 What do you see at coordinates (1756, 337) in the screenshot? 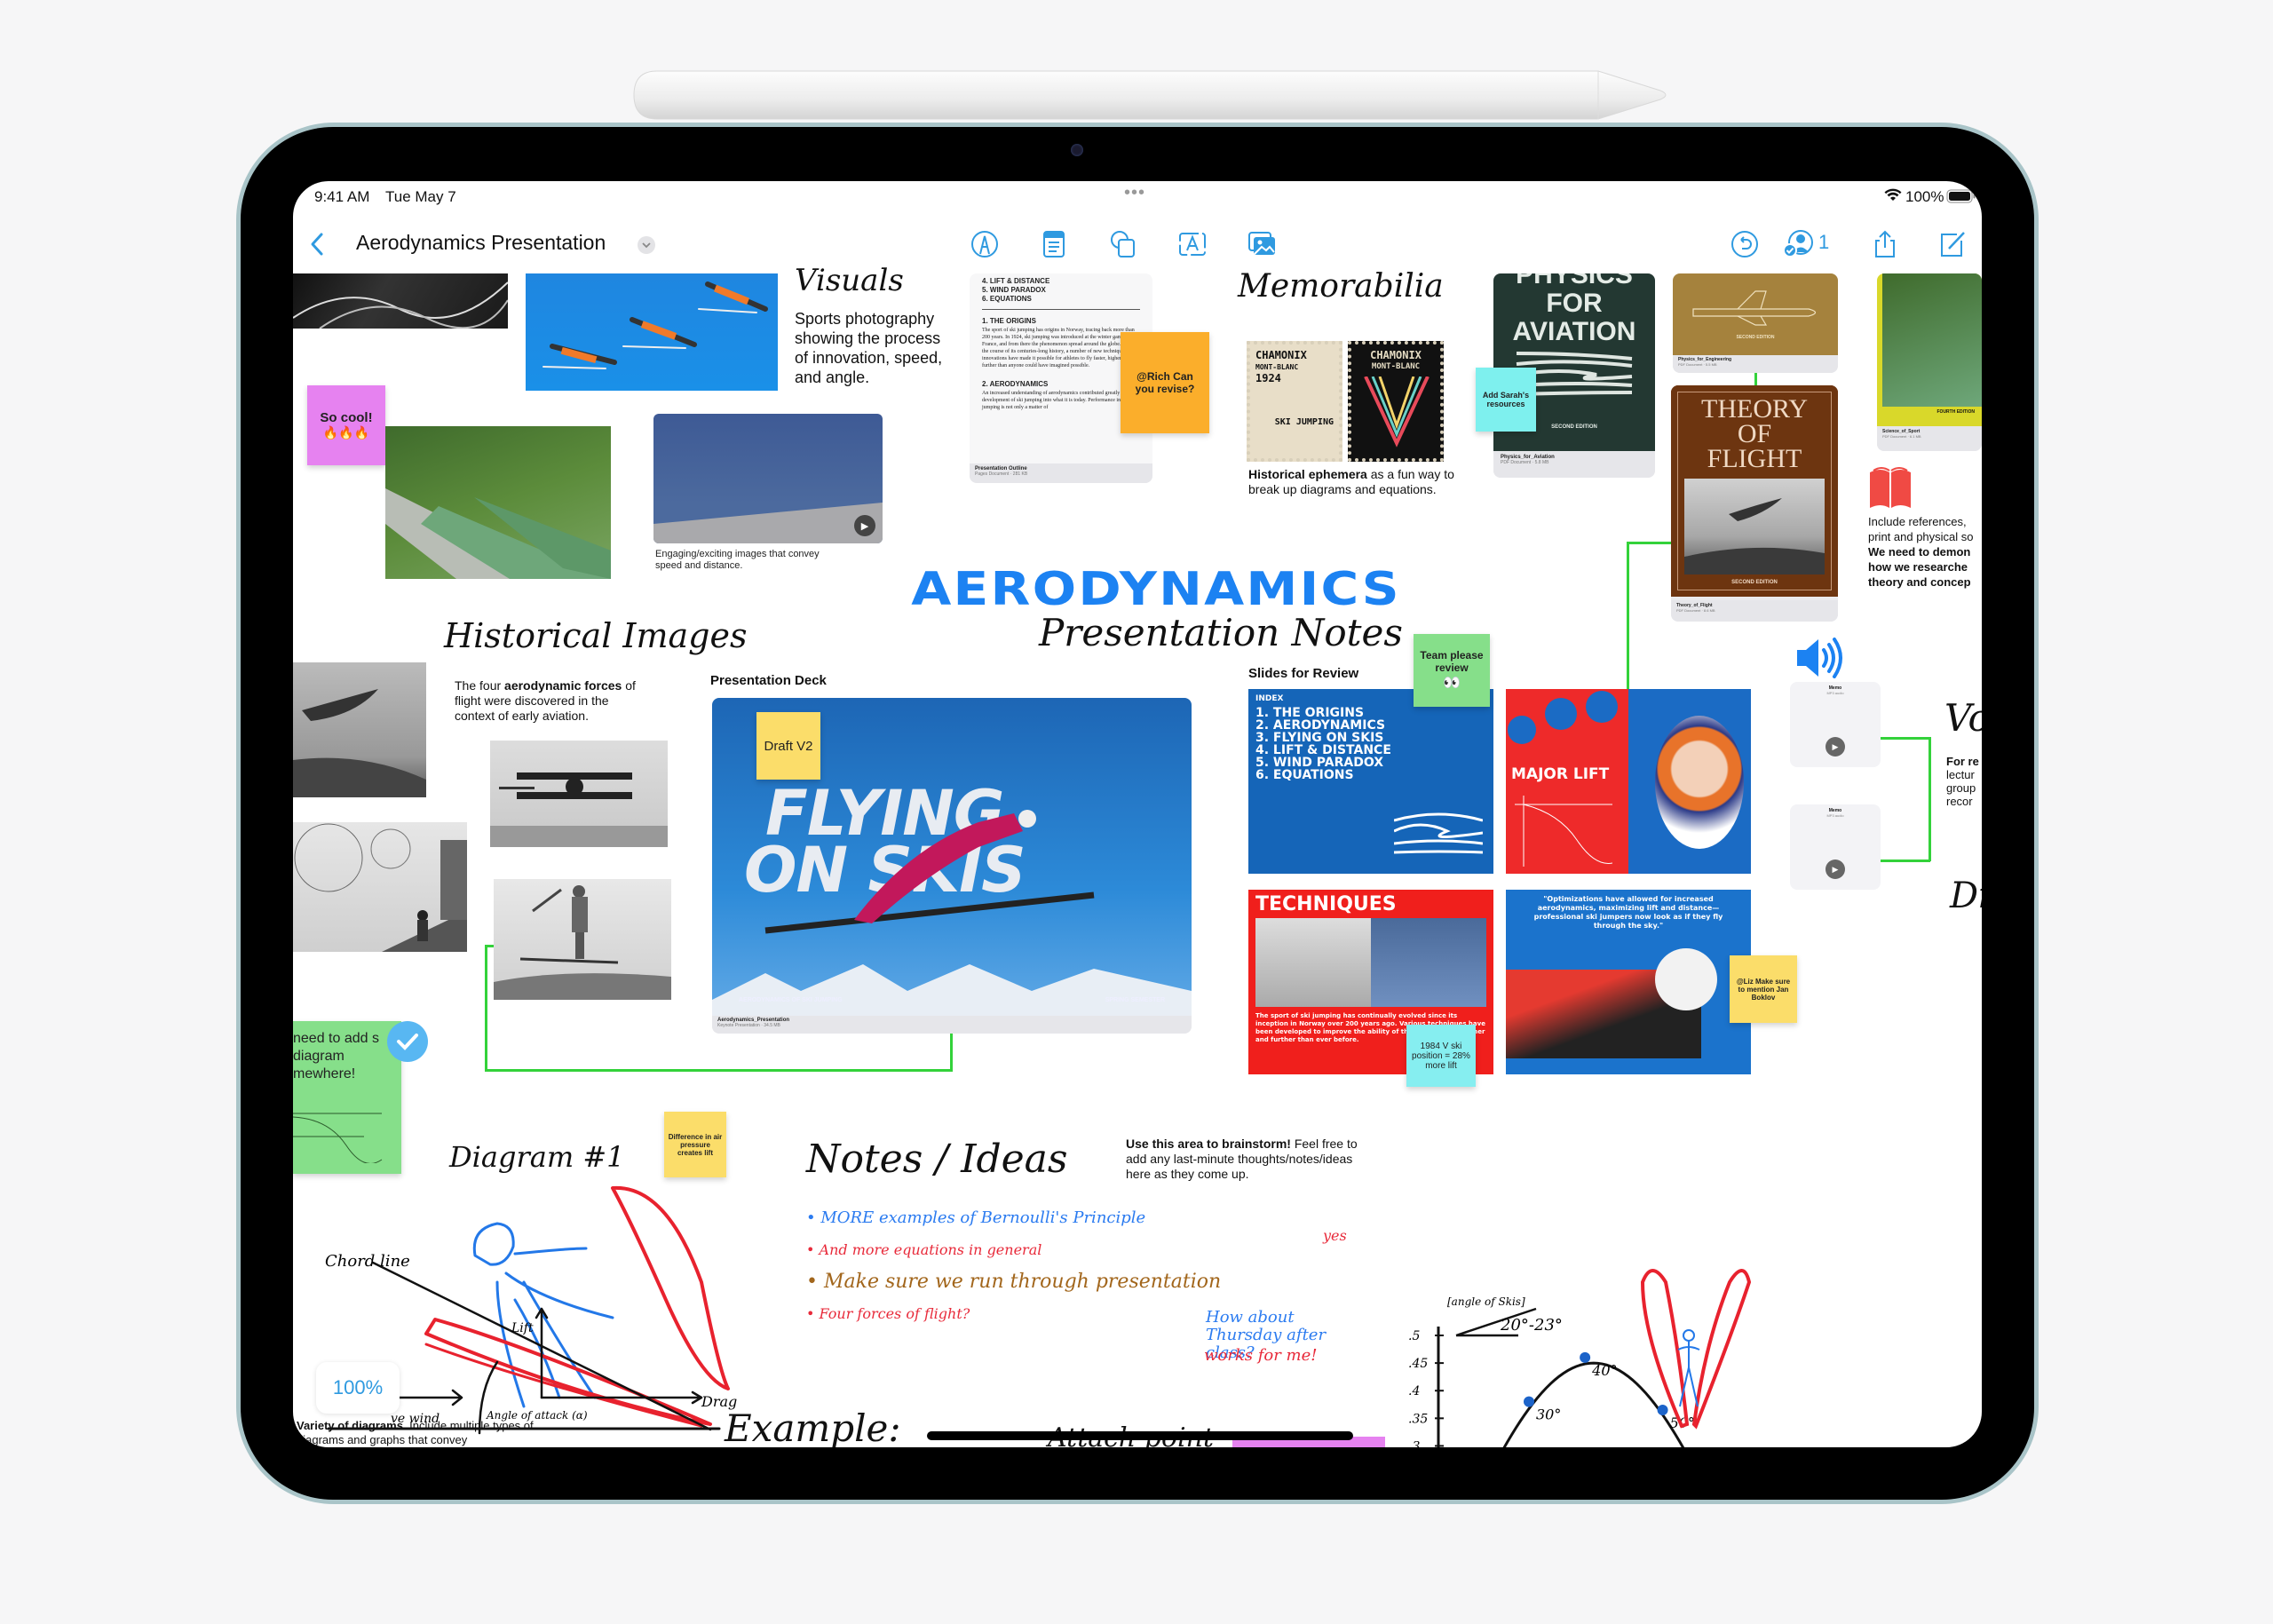
I see `book-edition: SECOND EDITION` at bounding box center [1756, 337].